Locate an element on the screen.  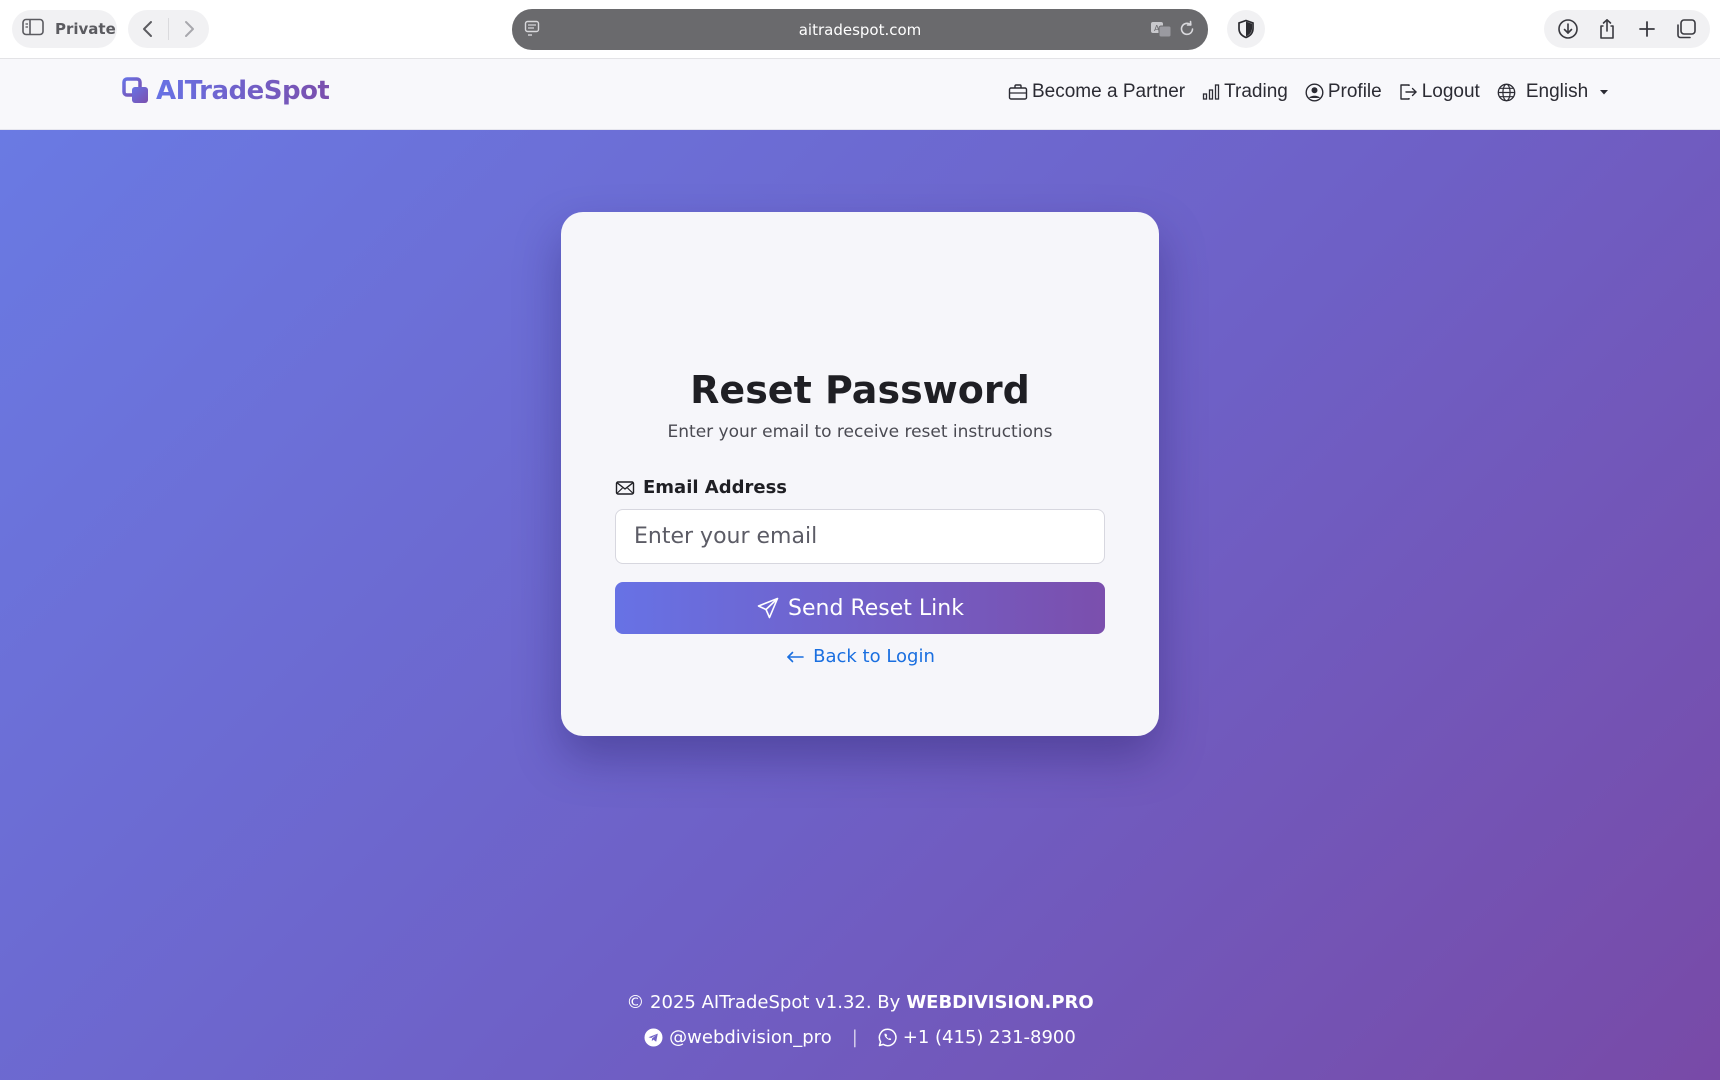
language-selector: English is located at coordinates (1554, 92).